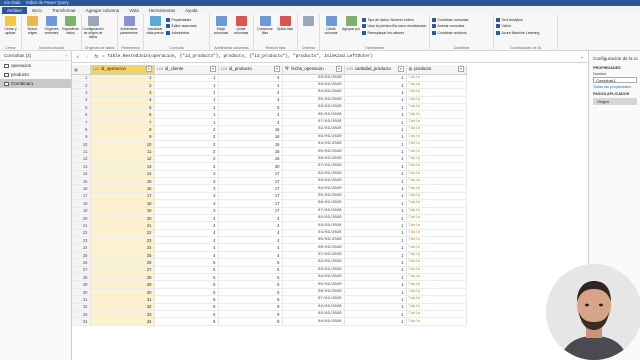 Image resolution: width=640 pixels, height=360 pixels. What do you see at coordinates (615, 101) in the screenshot?
I see `step-item: Origen` at bounding box center [615, 101].